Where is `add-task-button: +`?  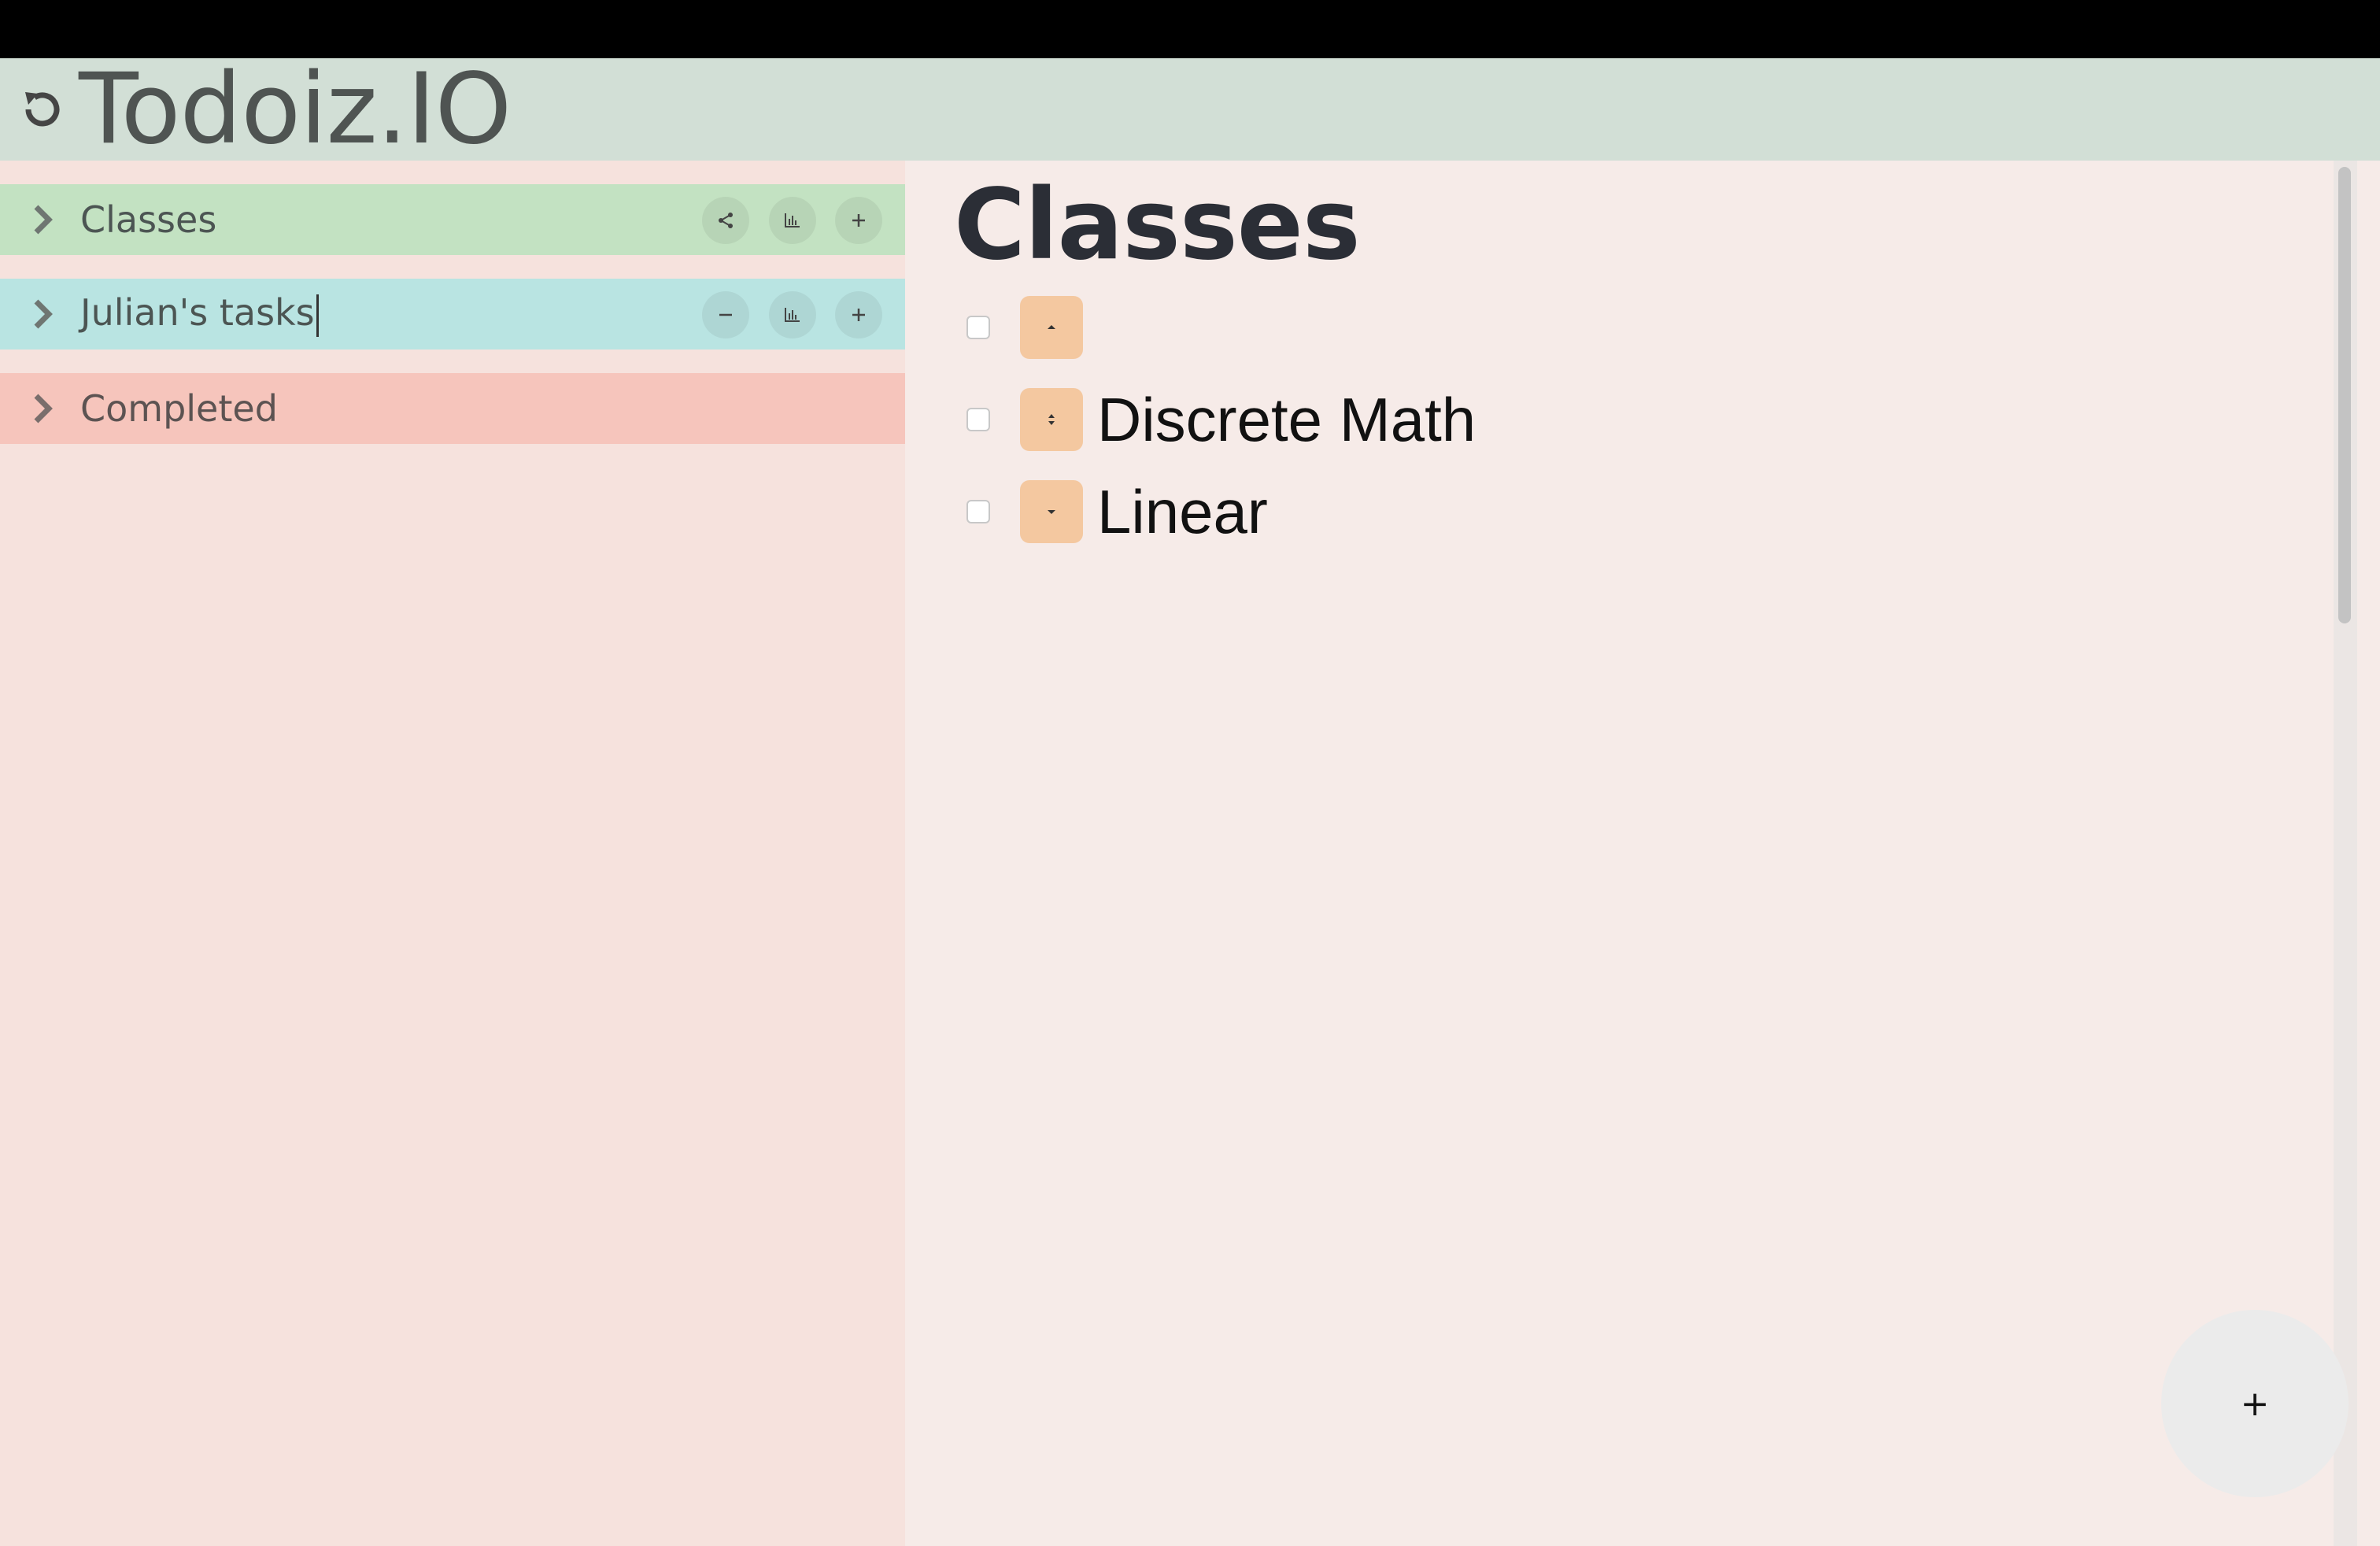 add-task-button: + is located at coordinates (2255, 1403).